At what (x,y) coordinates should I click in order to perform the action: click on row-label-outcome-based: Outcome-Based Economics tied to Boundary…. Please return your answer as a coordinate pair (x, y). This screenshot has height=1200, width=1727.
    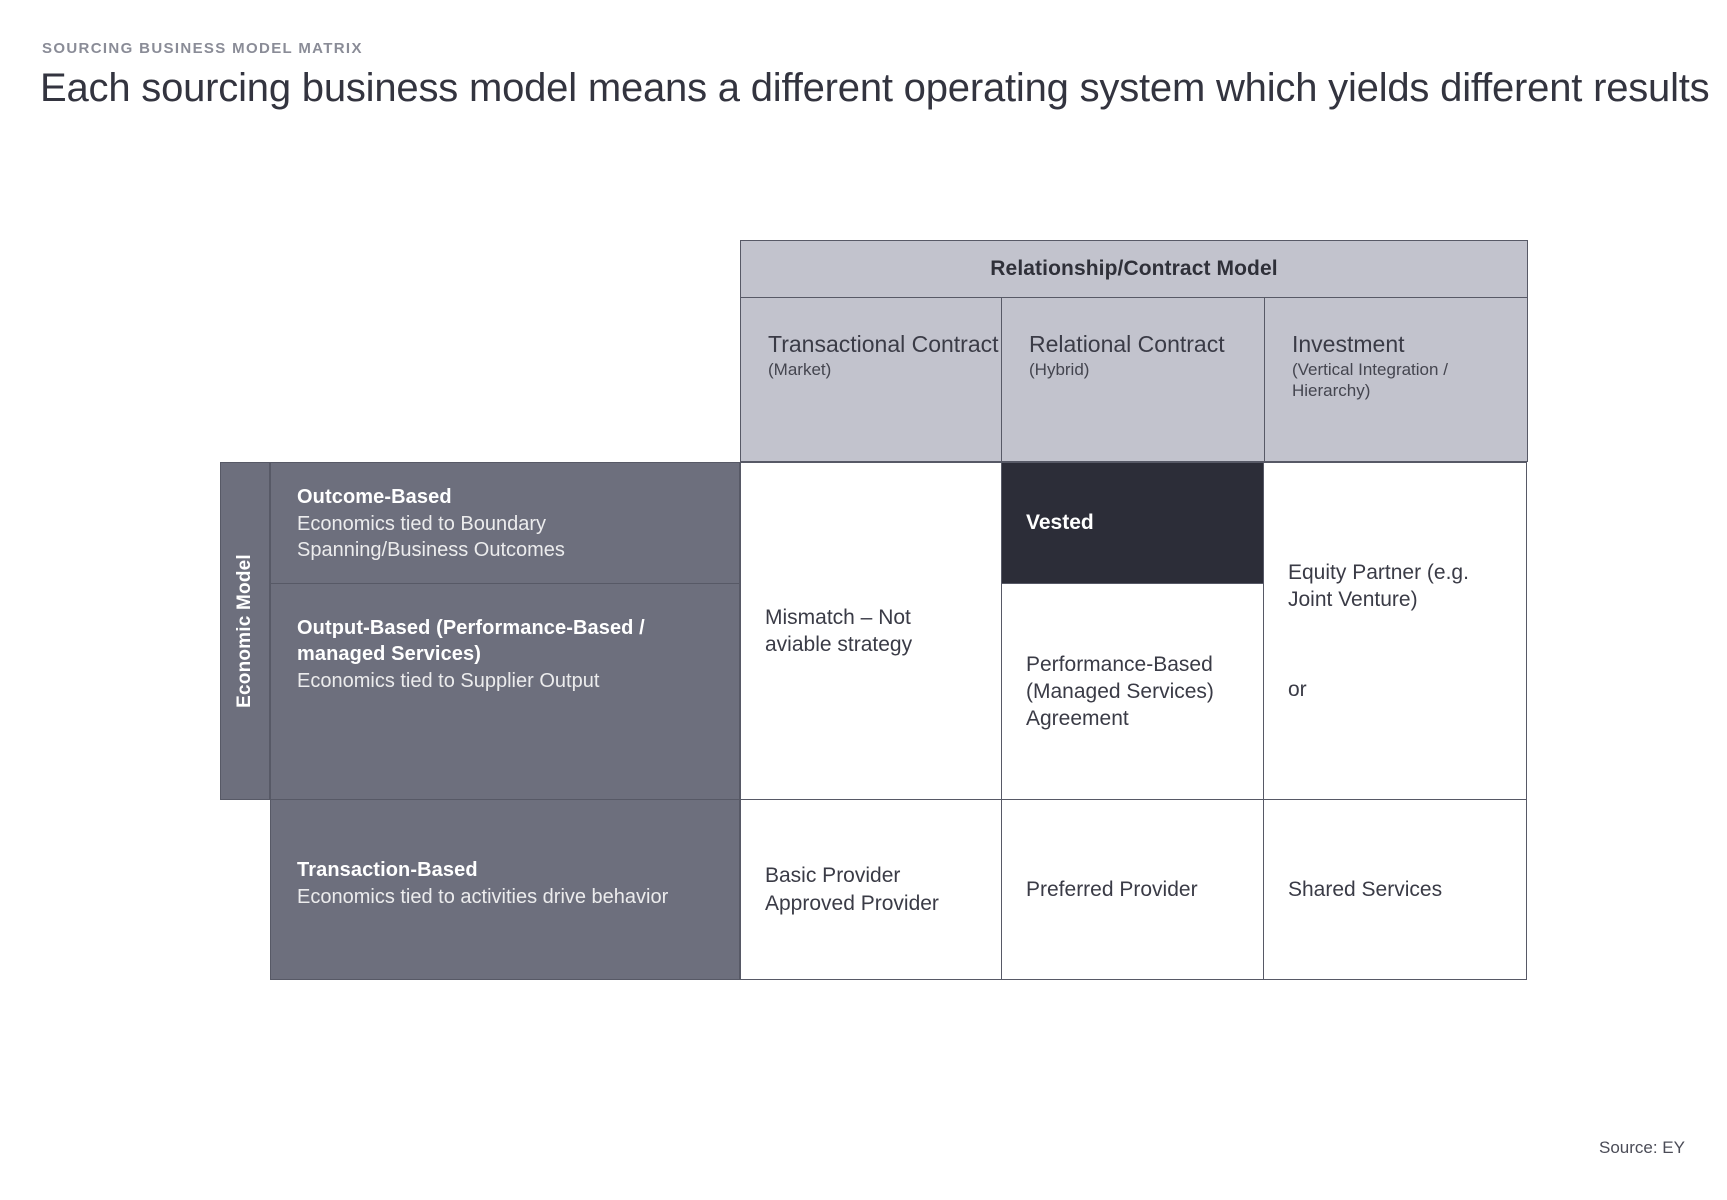
    Looking at the image, I should click on (505, 523).